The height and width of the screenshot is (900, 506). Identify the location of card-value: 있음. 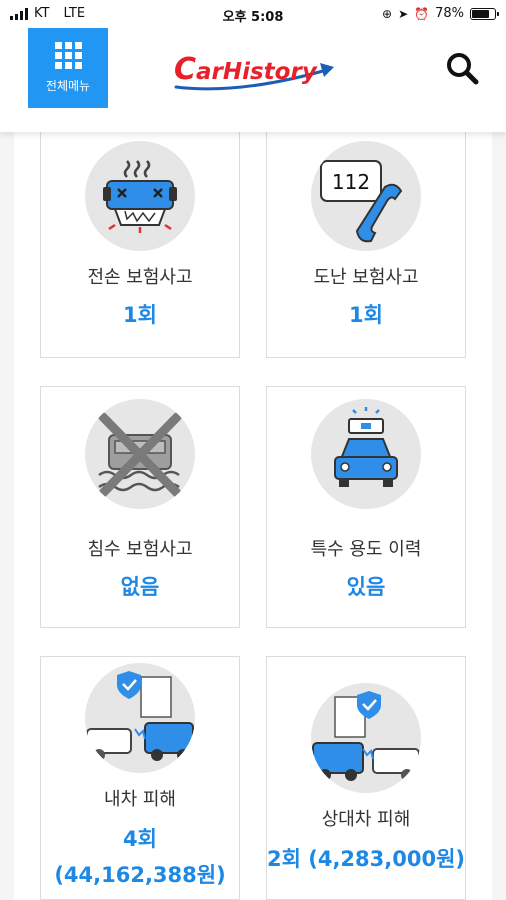
(366, 587).